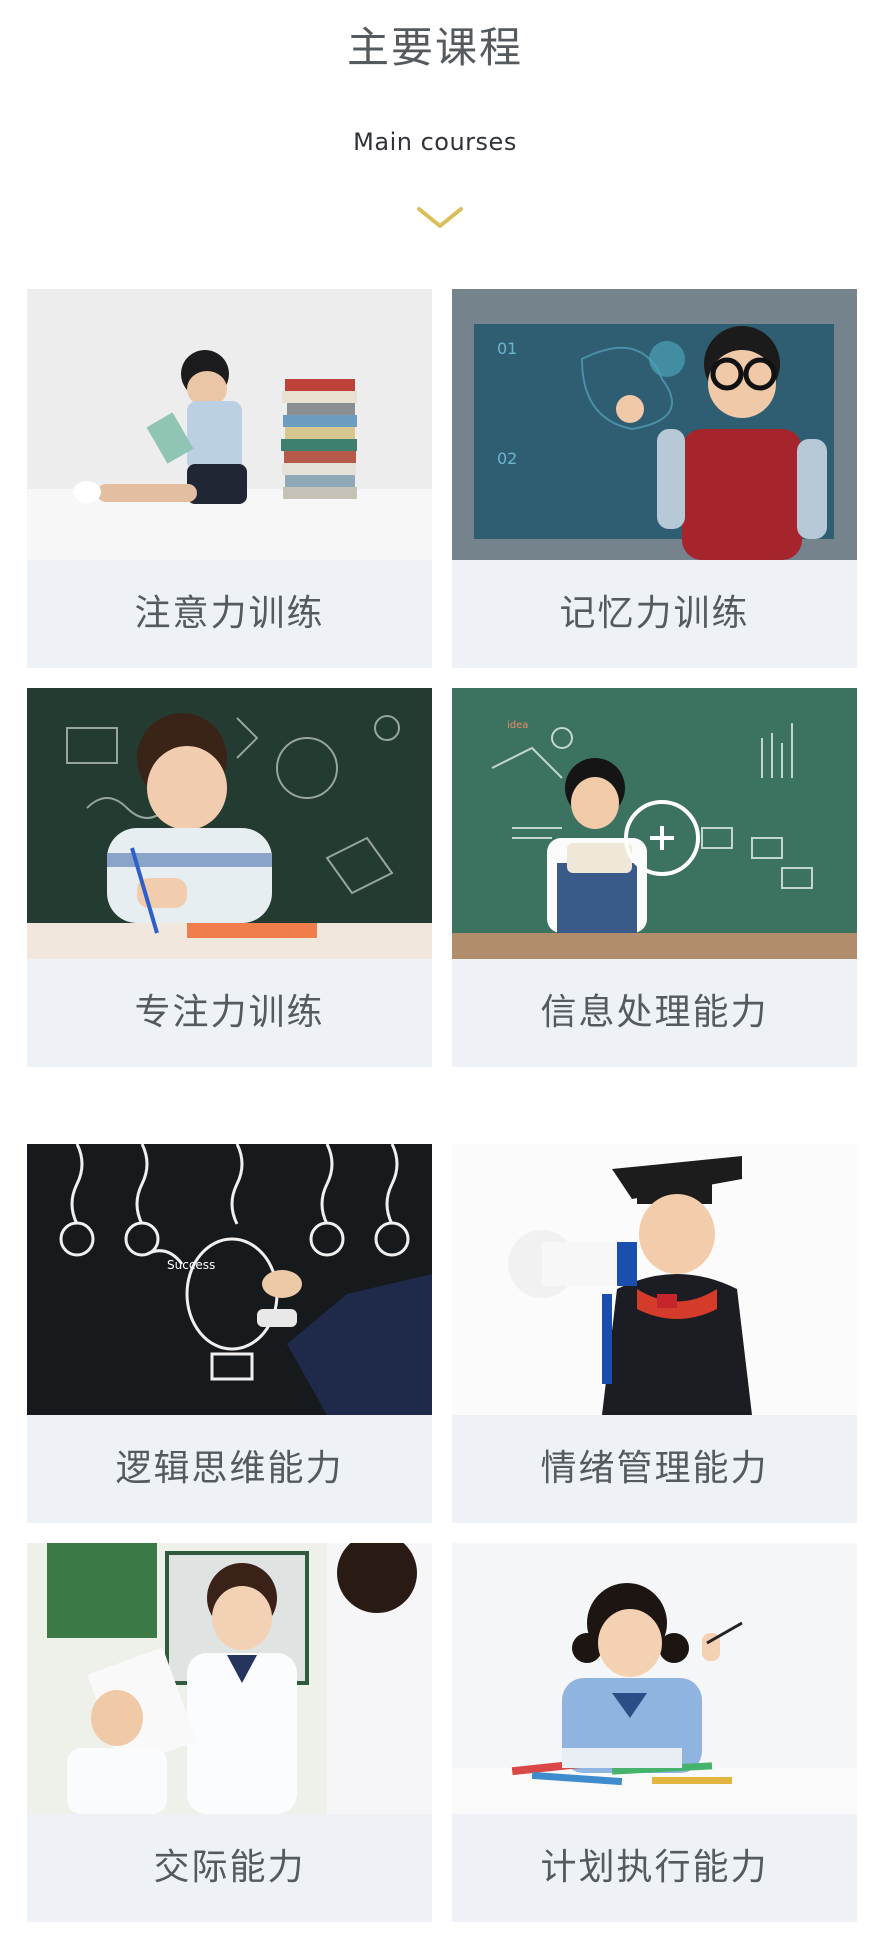 The width and height of the screenshot is (870, 1936). I want to click on section-subtitle: Main courses, so click(435, 142).